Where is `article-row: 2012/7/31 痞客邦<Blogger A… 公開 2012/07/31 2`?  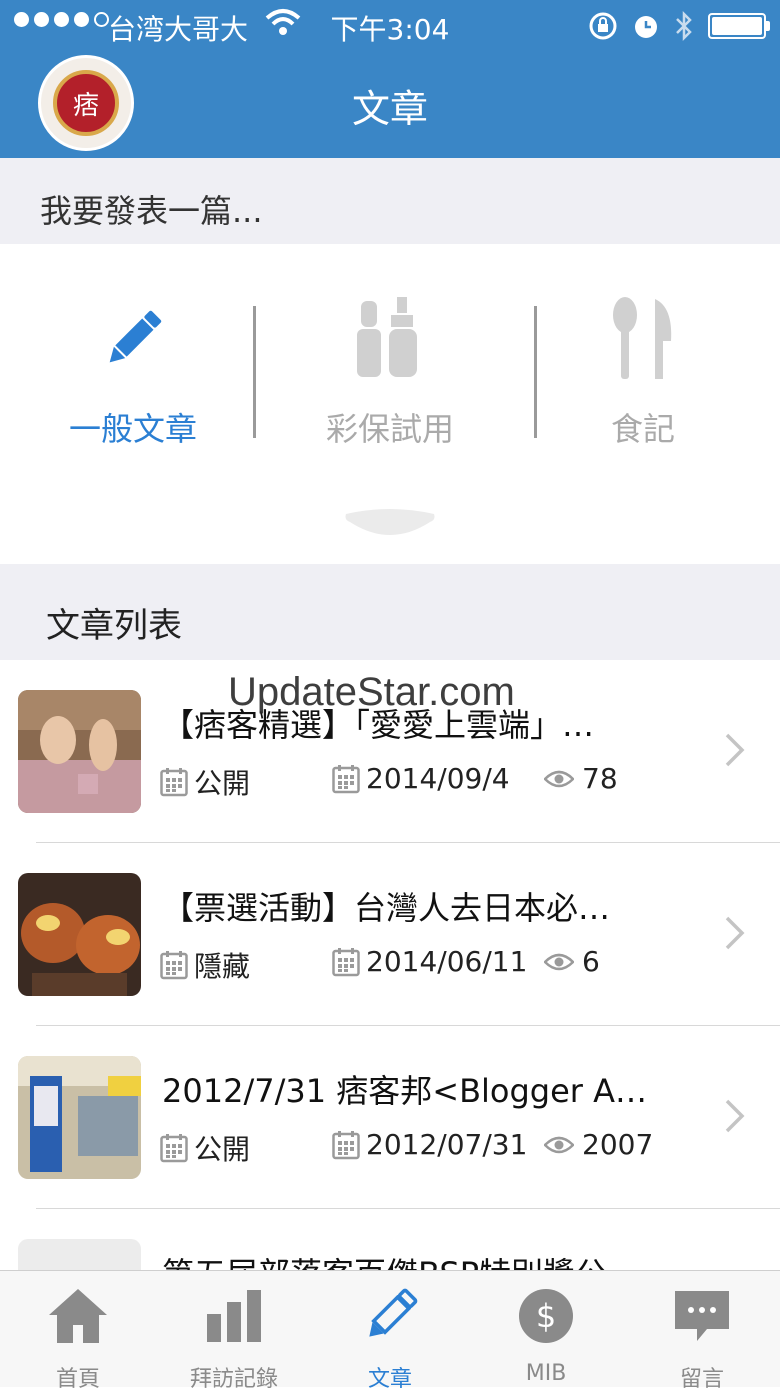
article-row: 2012/7/31 痞客邦<Blogger A… 公開 2012/07/31 2 is located at coordinates (390, 1117).